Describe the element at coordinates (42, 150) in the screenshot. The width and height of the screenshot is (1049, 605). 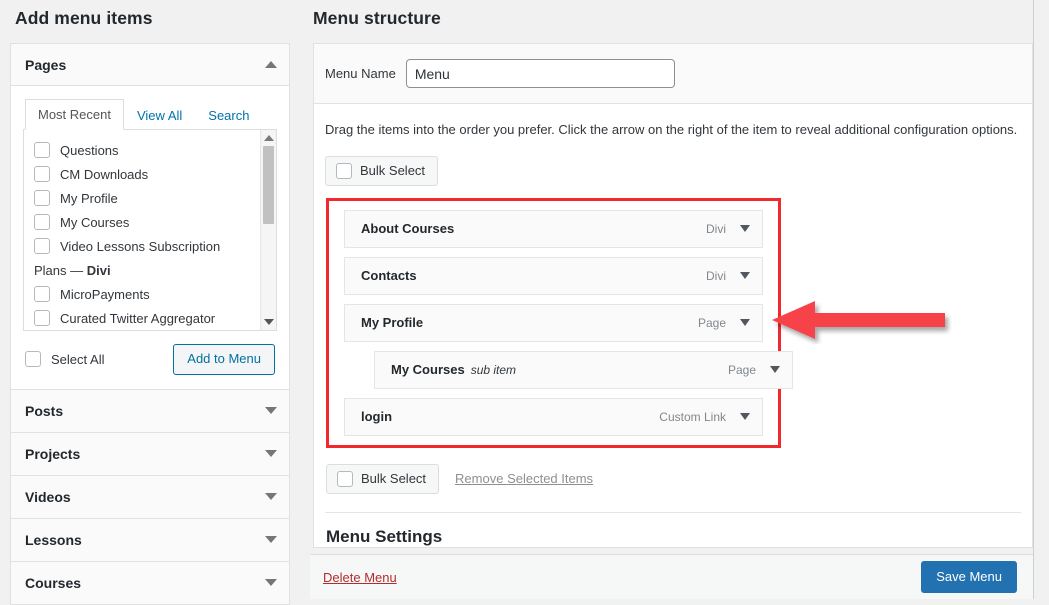
I see `checkbox-questions` at that location.